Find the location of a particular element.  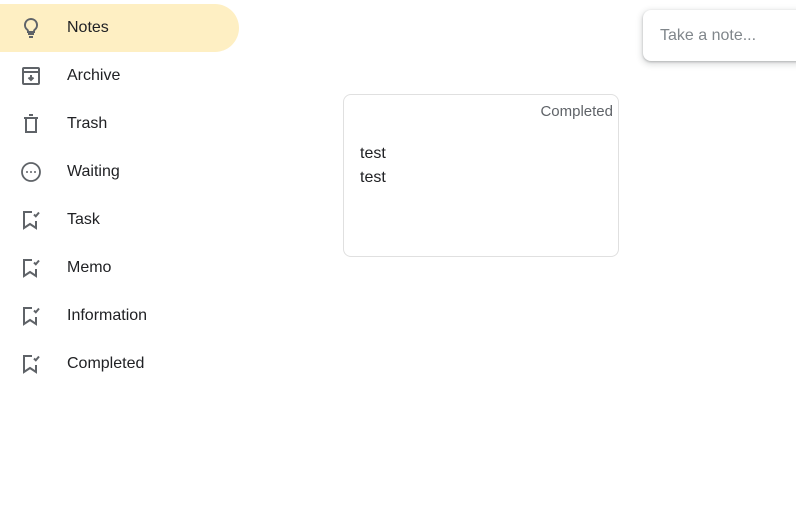

sidebar-item-waiting: Waiting is located at coordinates (119, 172).